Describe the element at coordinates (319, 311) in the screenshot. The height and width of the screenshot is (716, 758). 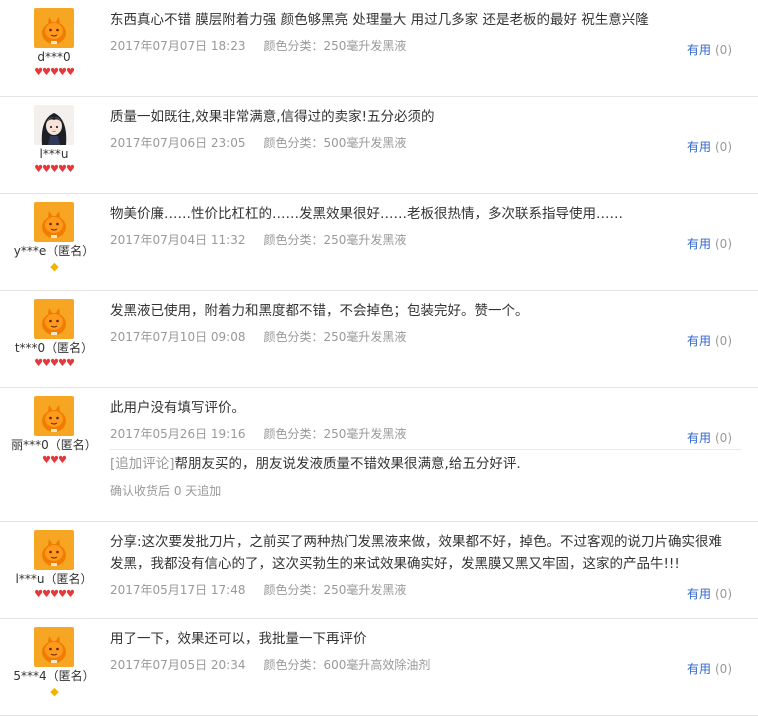
I see `review-text: 发黑液已使用，附着力和黑度都不错，不会掉色；包装完好。赞一个。` at that location.